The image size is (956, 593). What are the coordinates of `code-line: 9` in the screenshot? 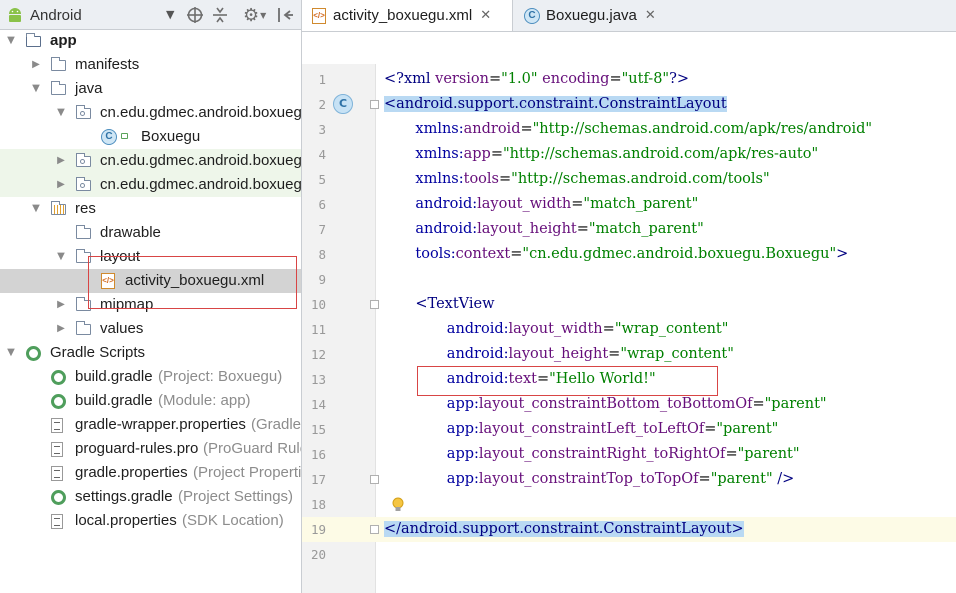 It's located at (629, 279).